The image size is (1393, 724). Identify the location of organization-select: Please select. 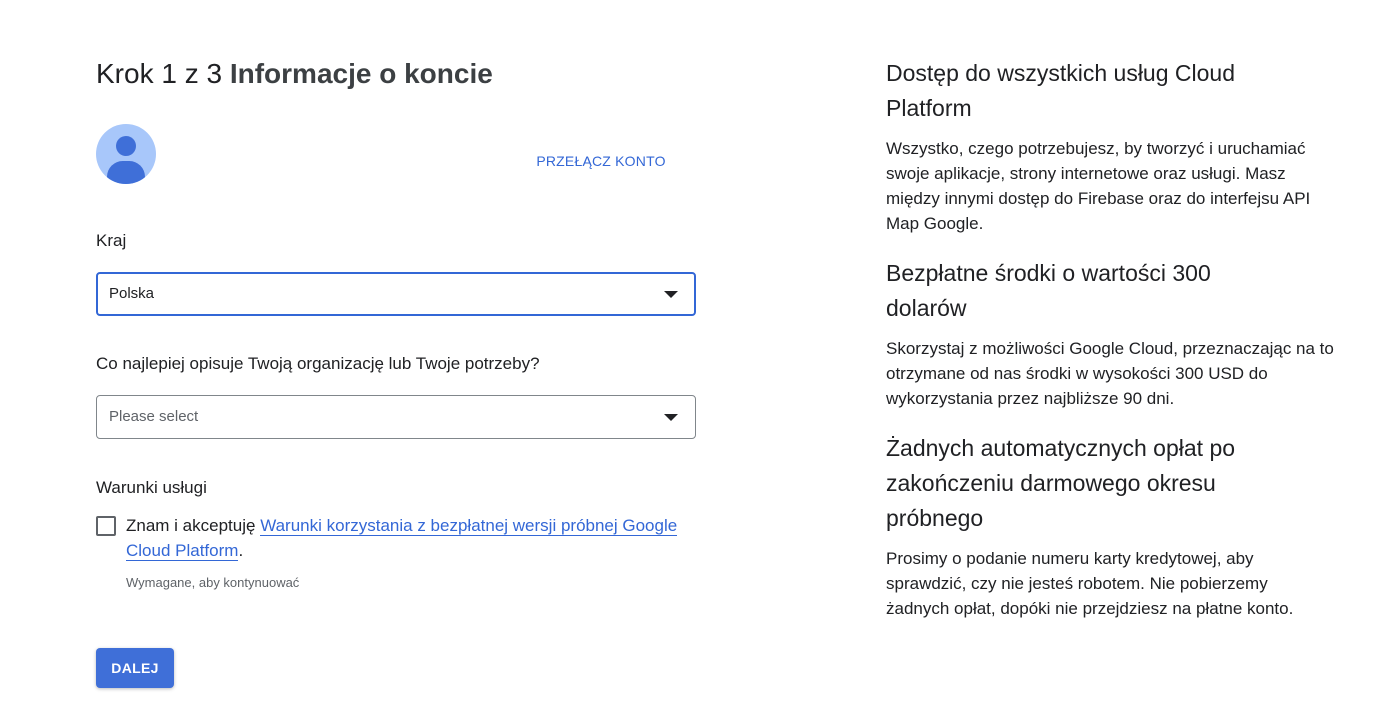
(396, 417).